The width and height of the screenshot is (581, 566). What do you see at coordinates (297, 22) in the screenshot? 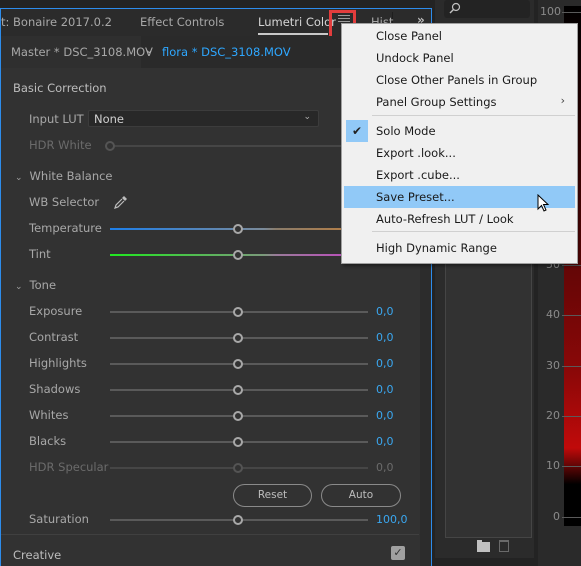
I see `tab-lumetri-color: Lumetri Color` at bounding box center [297, 22].